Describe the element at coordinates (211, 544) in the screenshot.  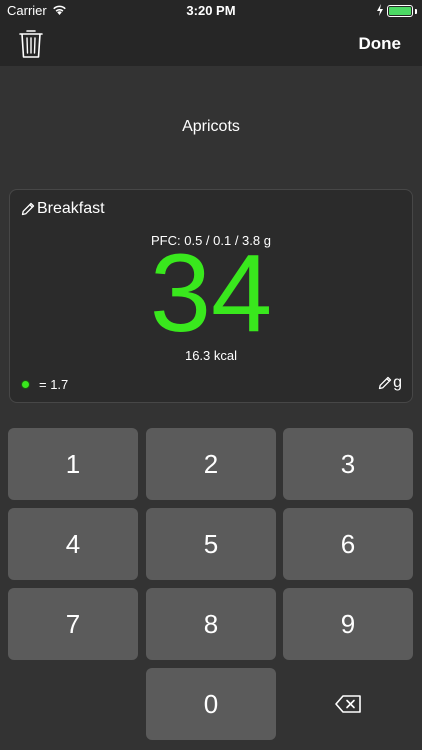
I see `key-5: 5` at that location.